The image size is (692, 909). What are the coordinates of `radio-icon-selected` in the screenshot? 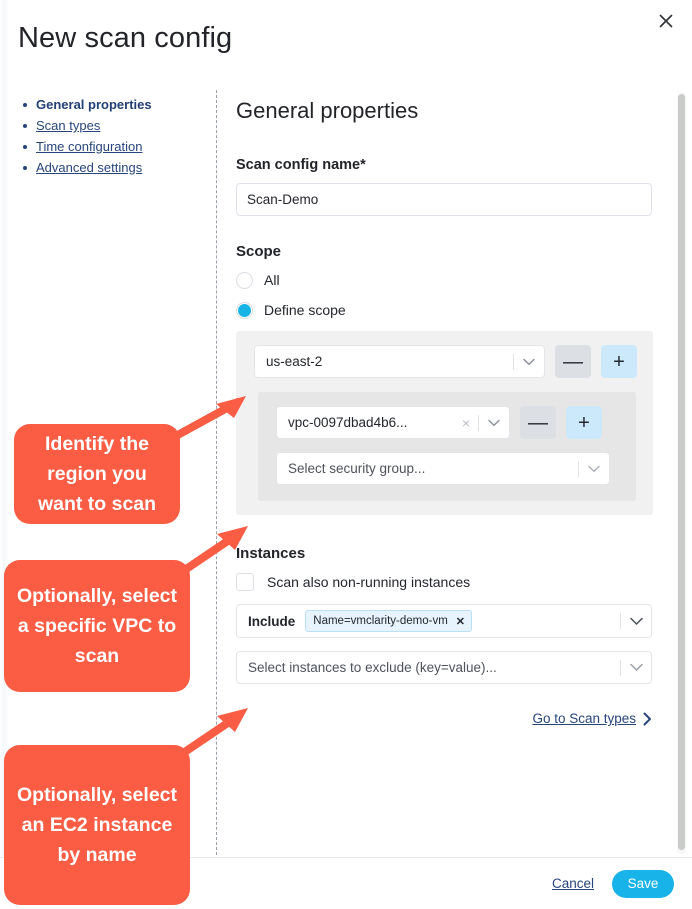 It's located at (244, 310).